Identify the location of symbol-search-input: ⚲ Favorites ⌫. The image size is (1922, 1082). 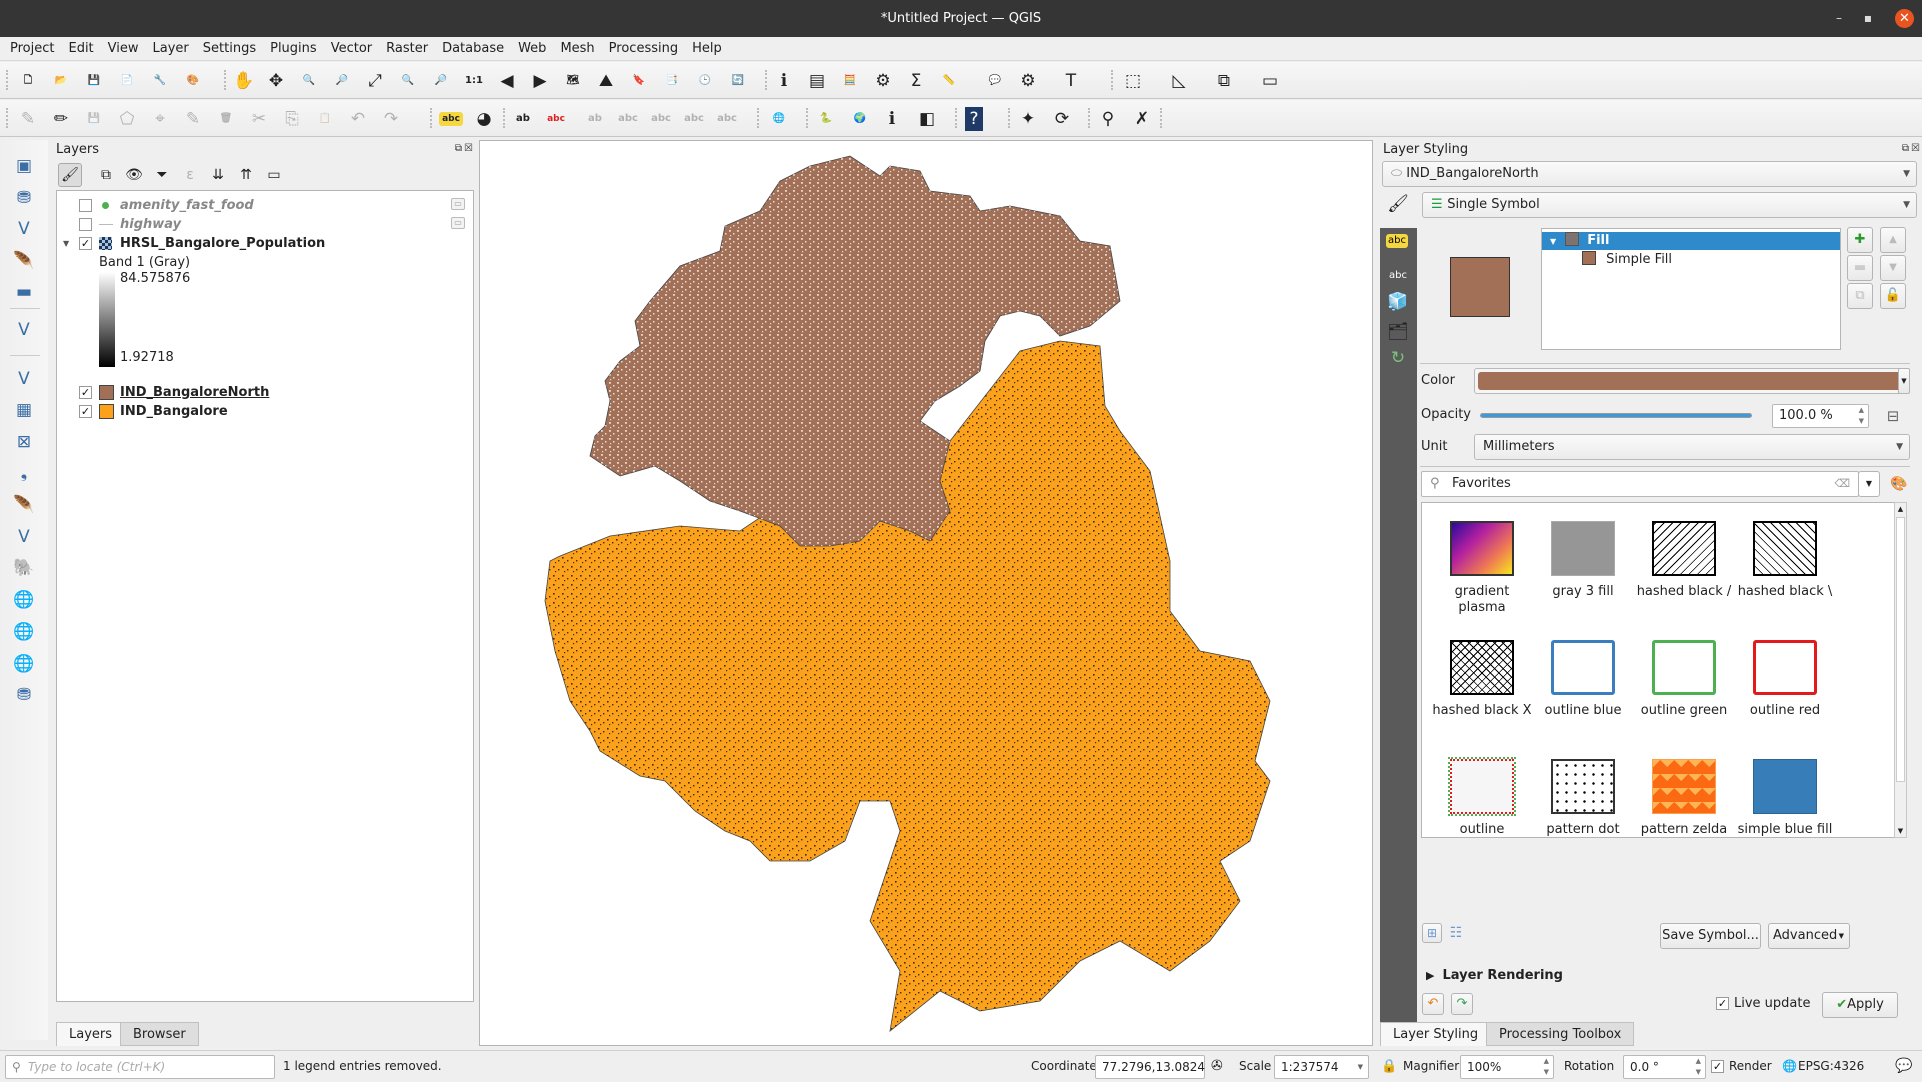
(1640, 484).